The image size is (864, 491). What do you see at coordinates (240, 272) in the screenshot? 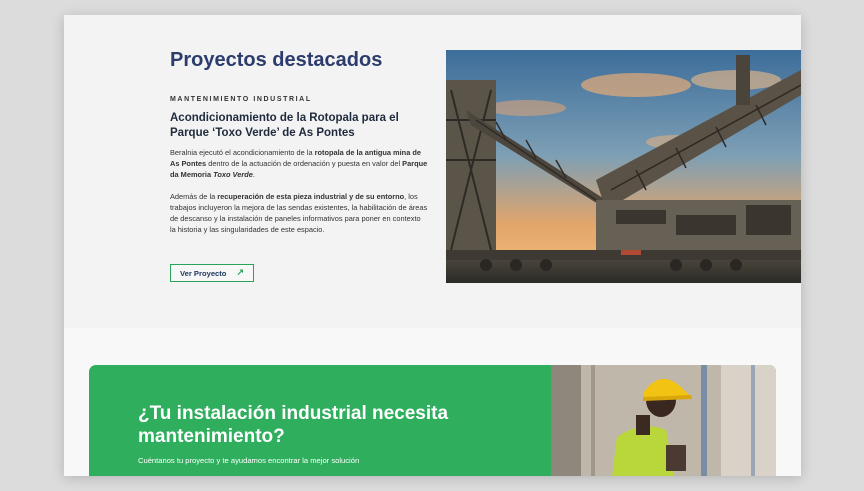
I see `arrow-up-right-icon: ↗` at bounding box center [240, 272].